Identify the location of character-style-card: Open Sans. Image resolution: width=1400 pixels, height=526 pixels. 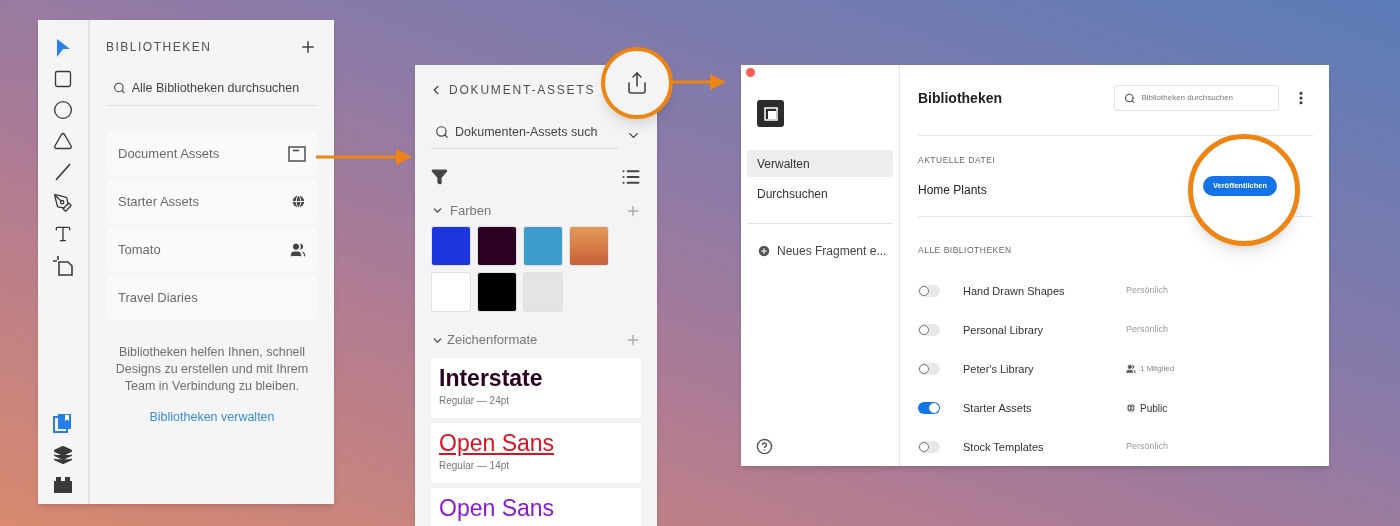
(536, 506).